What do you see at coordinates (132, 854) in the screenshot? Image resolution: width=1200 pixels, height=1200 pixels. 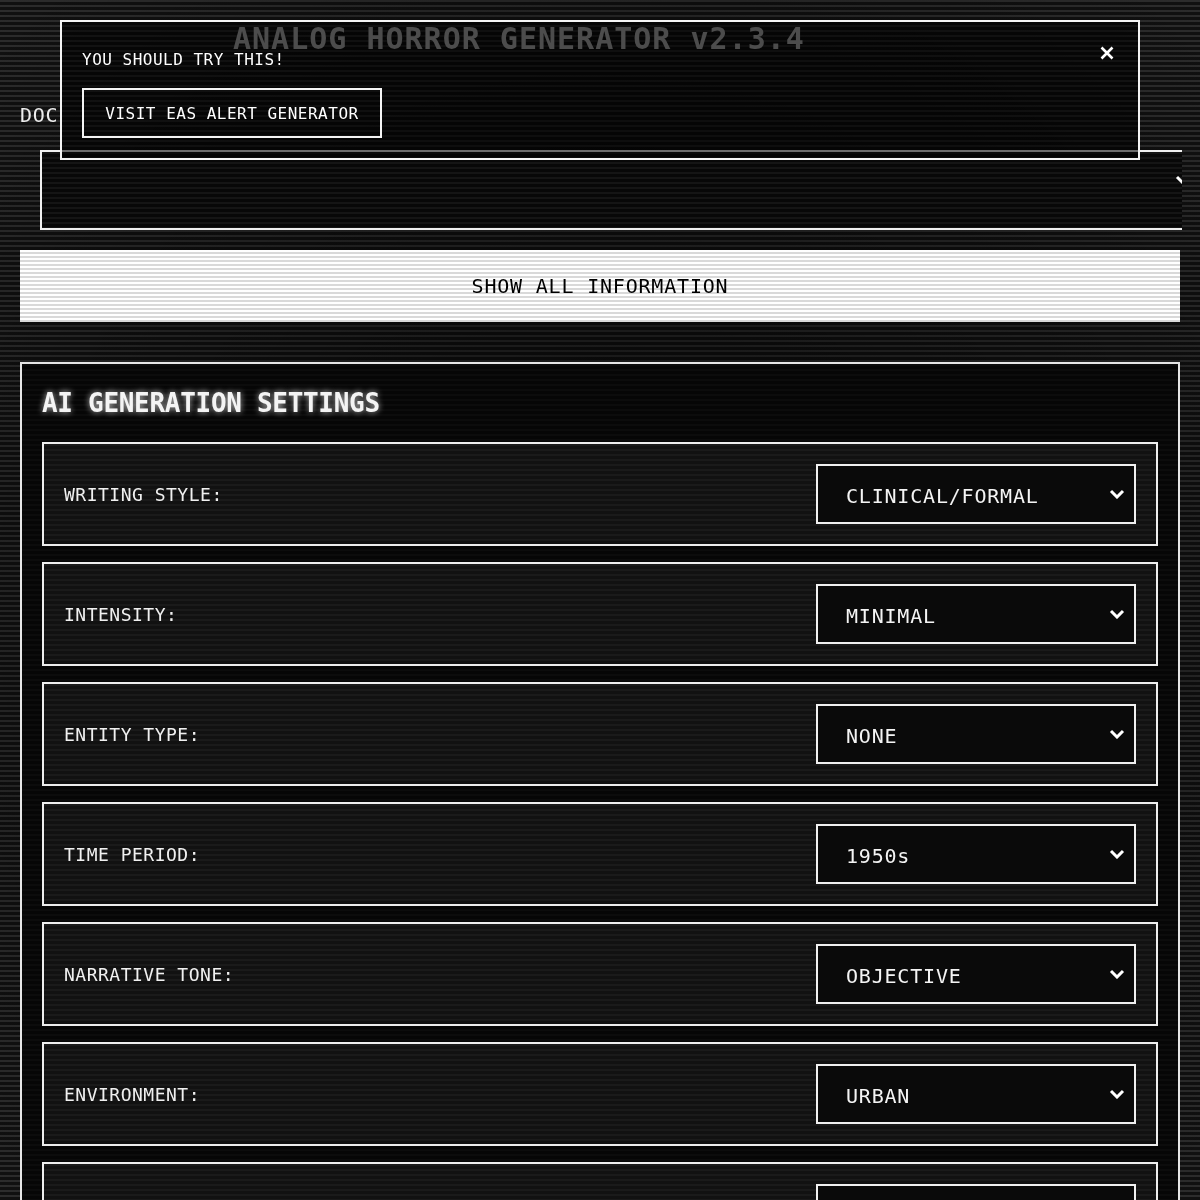 I see `setting-label: TIME PERIOD:` at bounding box center [132, 854].